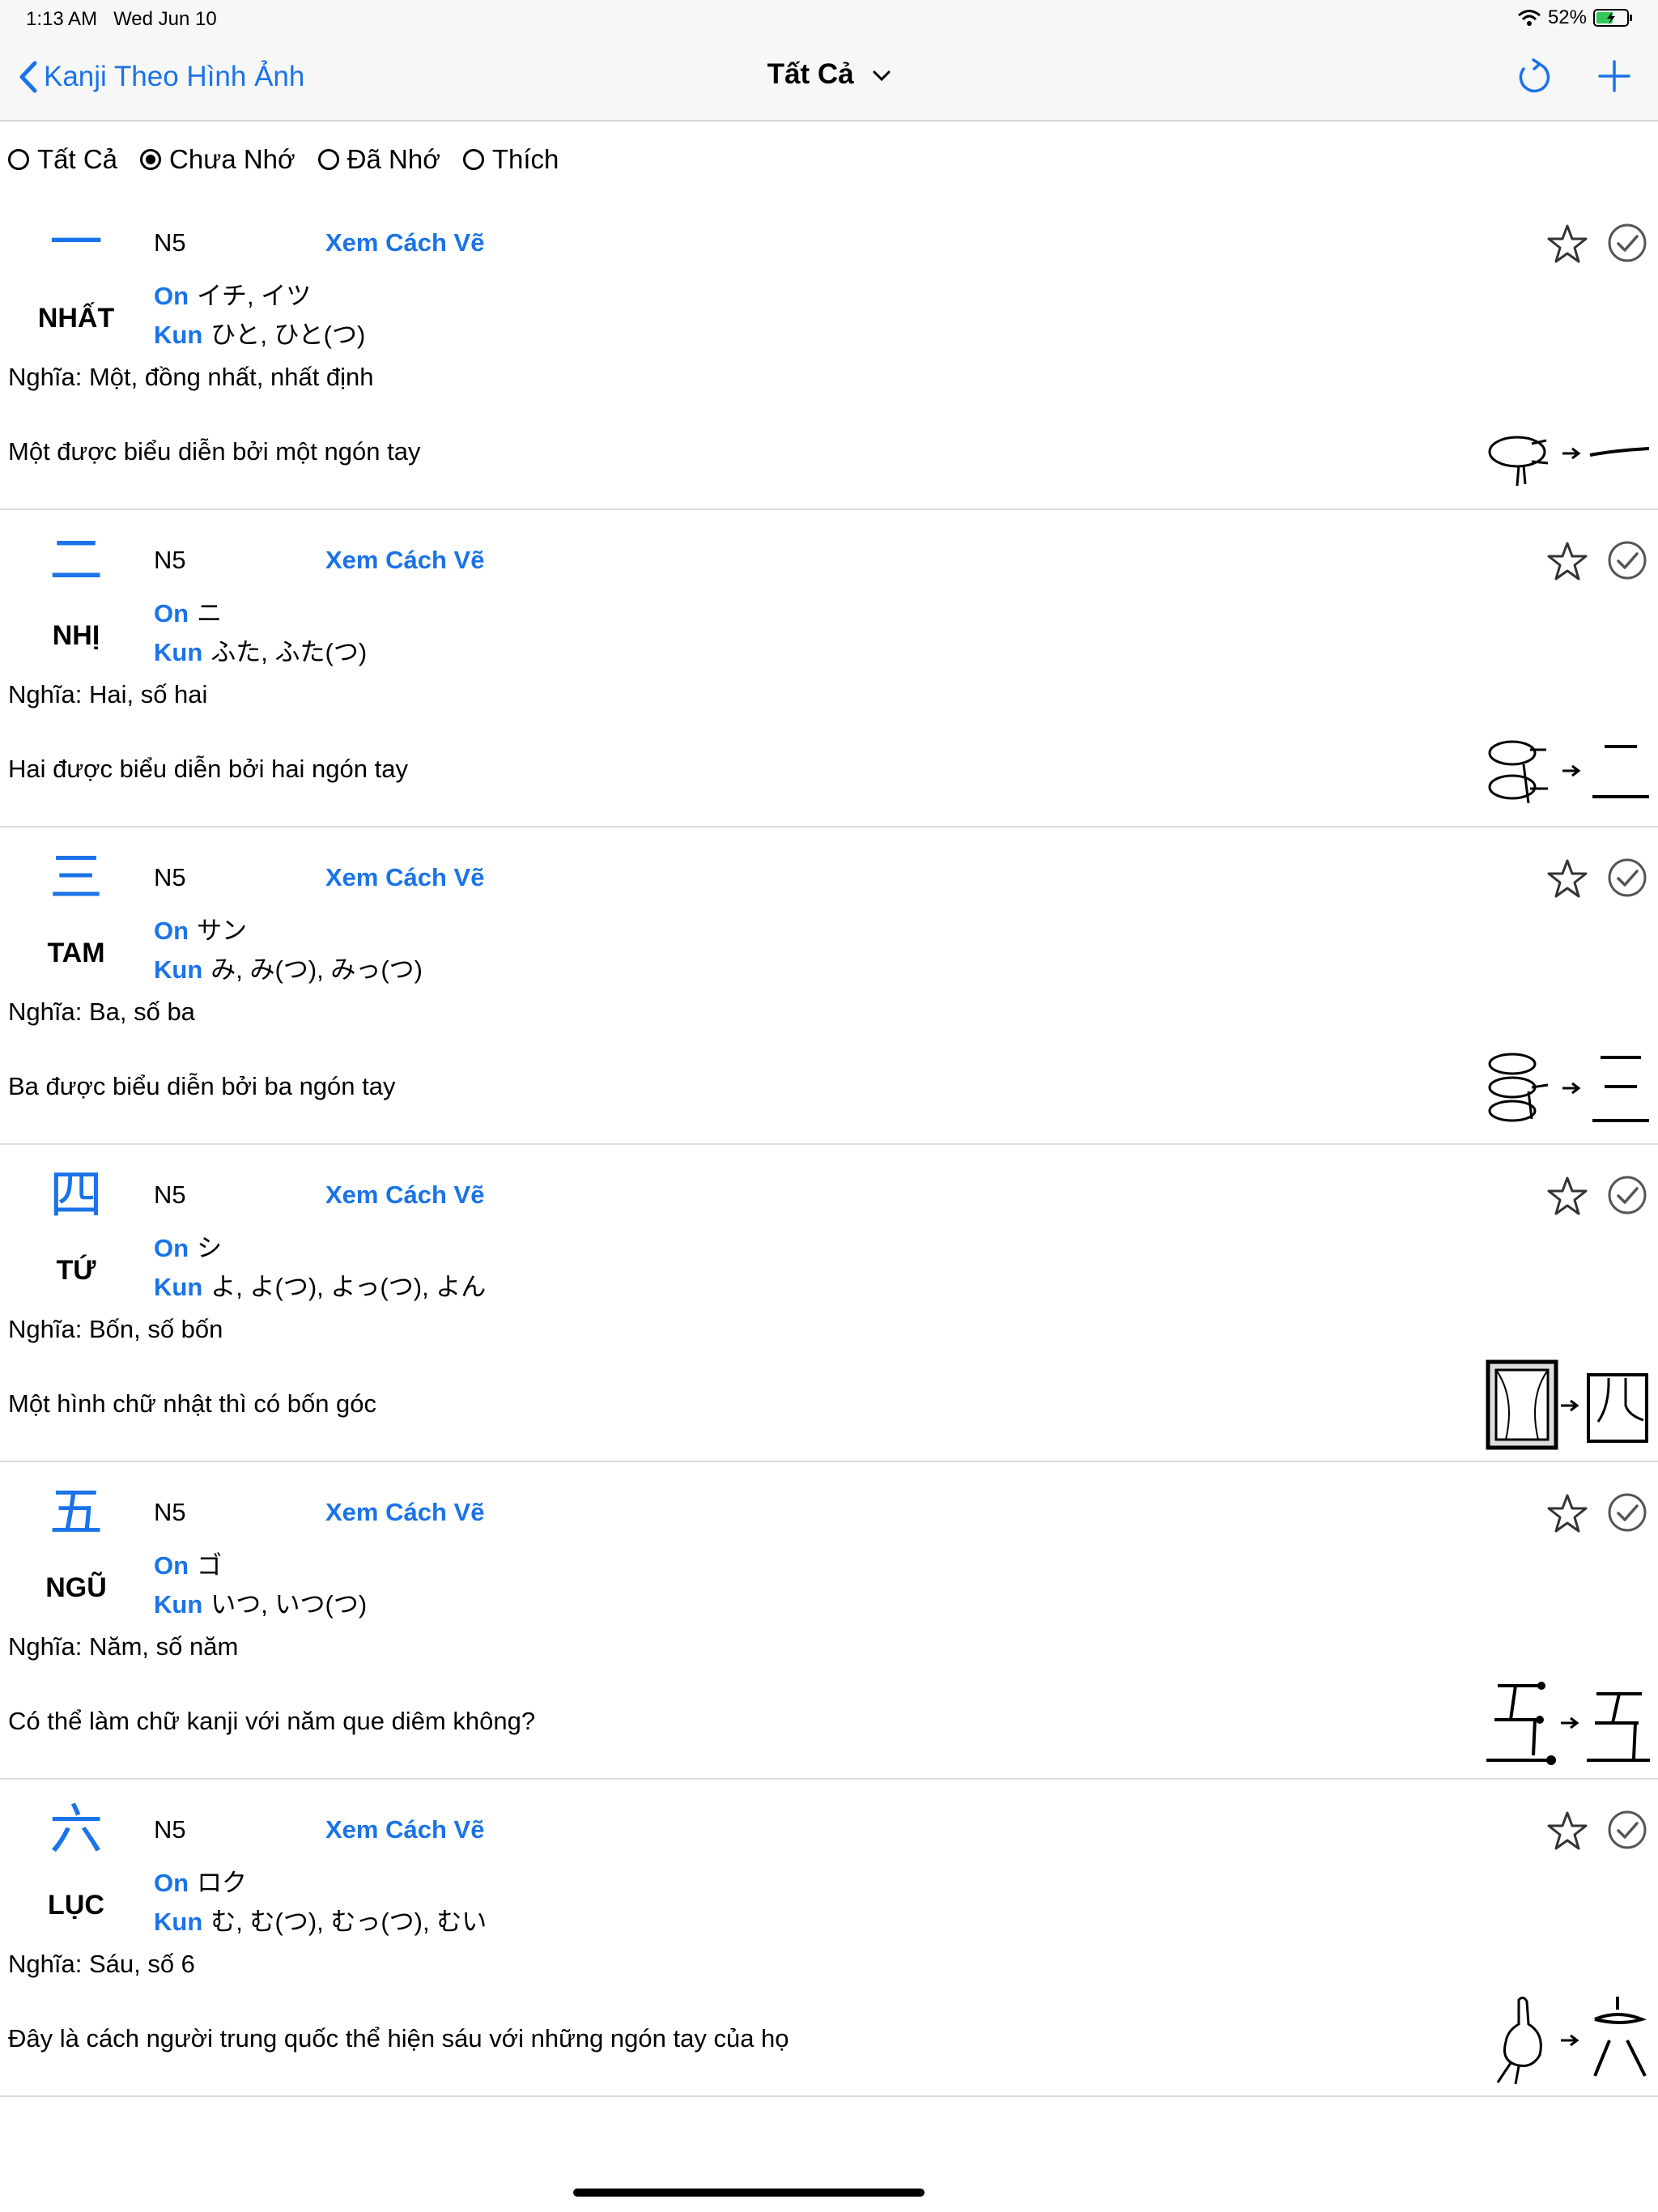  Describe the element at coordinates (76, 1588) in the screenshot. I see `han-viet-reading: NGŨ` at that location.